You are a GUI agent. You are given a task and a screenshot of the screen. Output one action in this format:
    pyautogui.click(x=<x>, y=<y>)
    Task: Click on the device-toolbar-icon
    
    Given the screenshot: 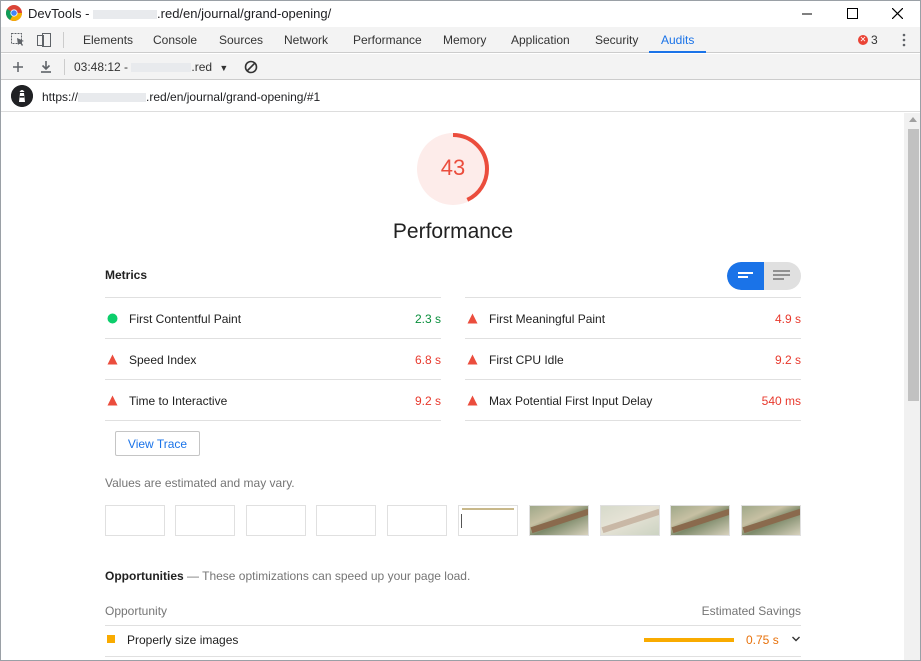 What is the action you would take?
    pyautogui.click(x=44, y=40)
    